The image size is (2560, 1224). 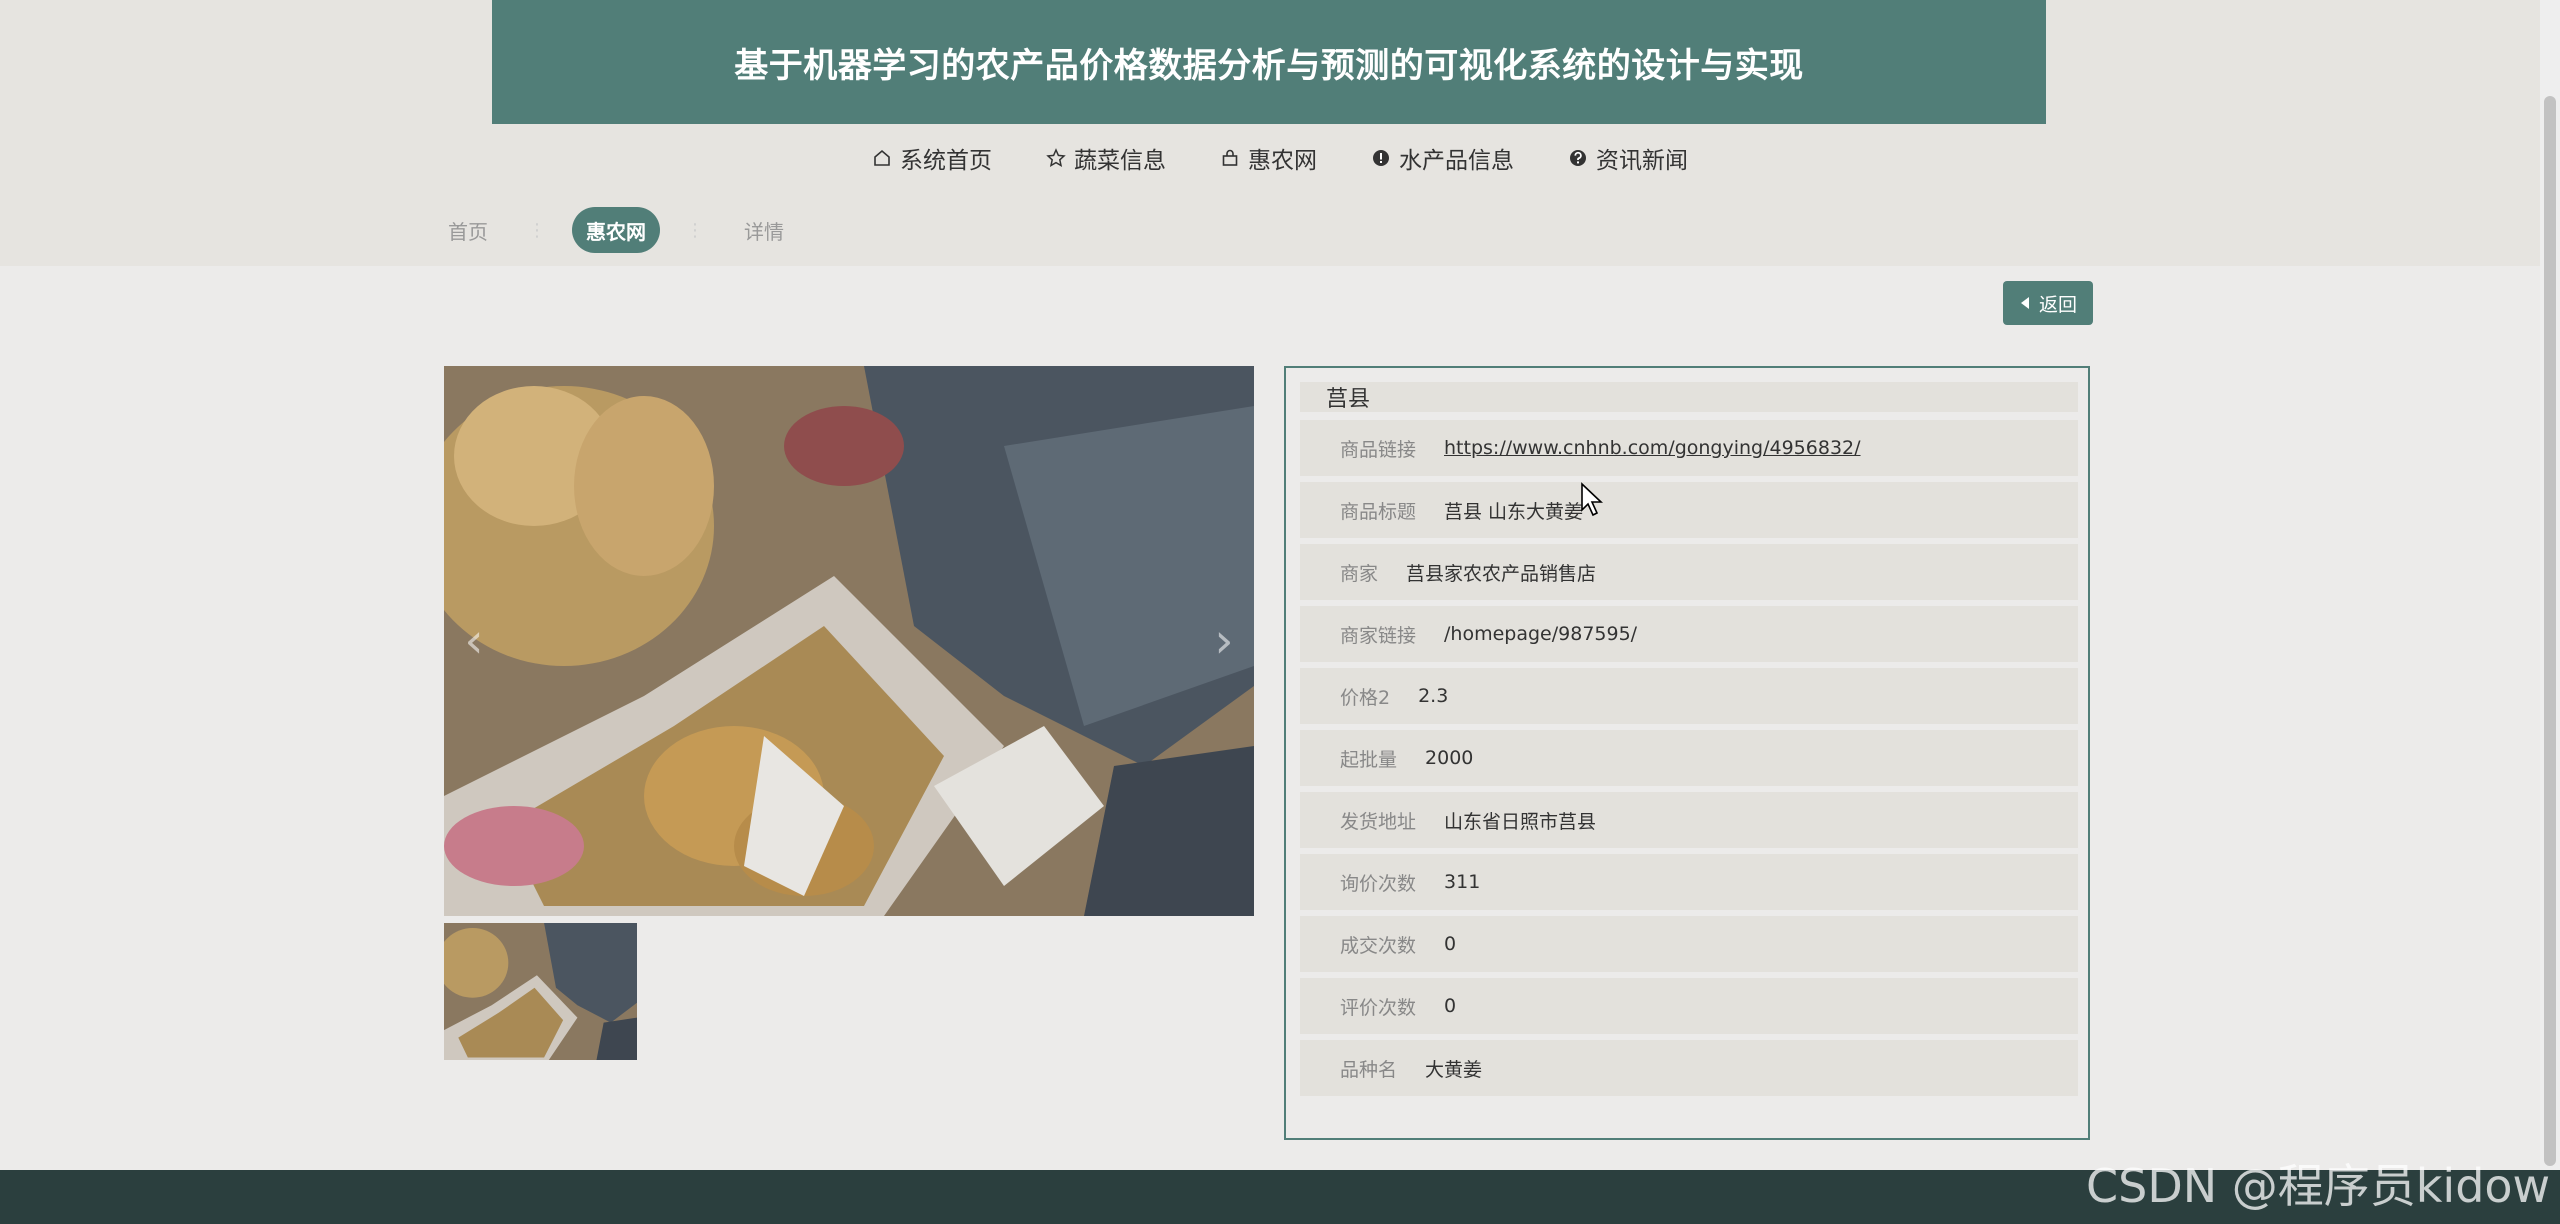 What do you see at coordinates (1433, 696) in the screenshot?
I see `detail-value: 2.3` at bounding box center [1433, 696].